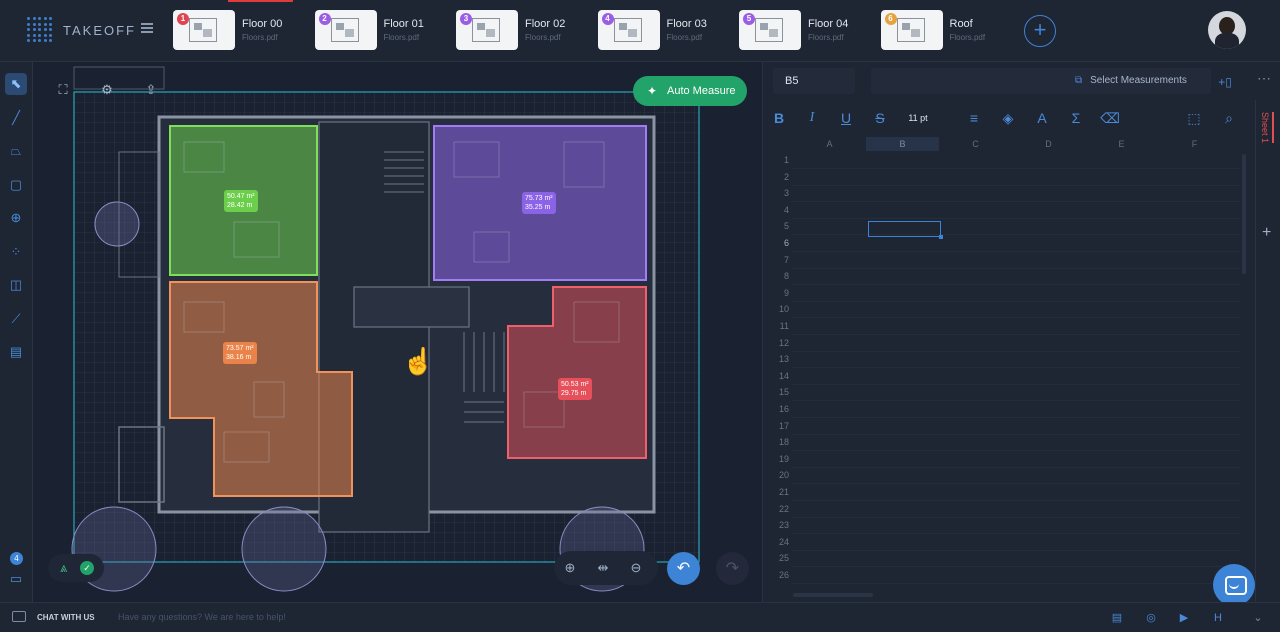  I want to click on row-header-6: 6, so click(777, 243).